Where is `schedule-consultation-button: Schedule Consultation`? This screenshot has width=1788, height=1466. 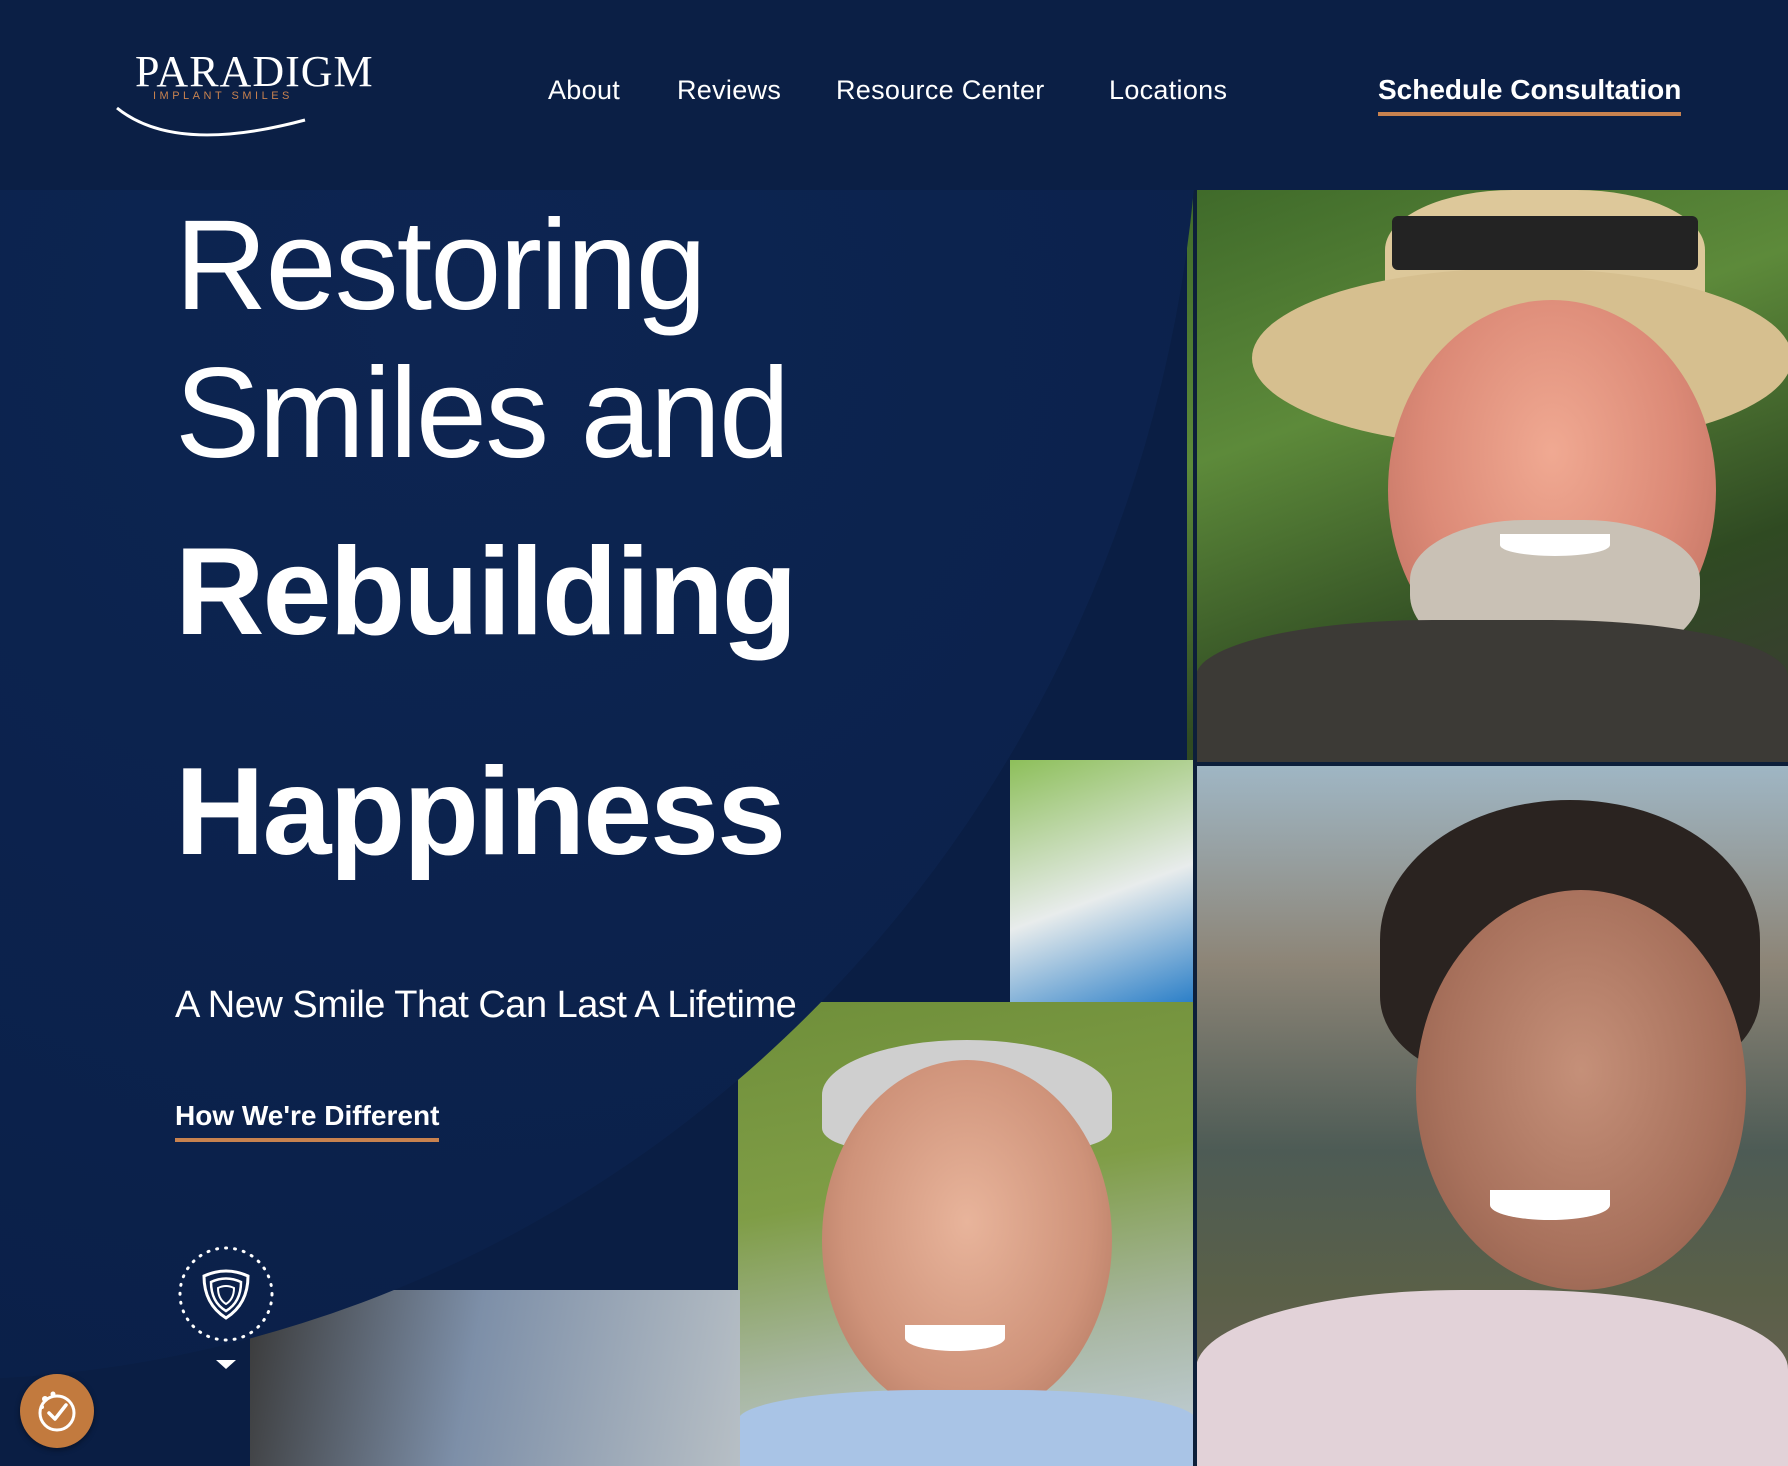 schedule-consultation-button: Schedule Consultation is located at coordinates (1530, 95).